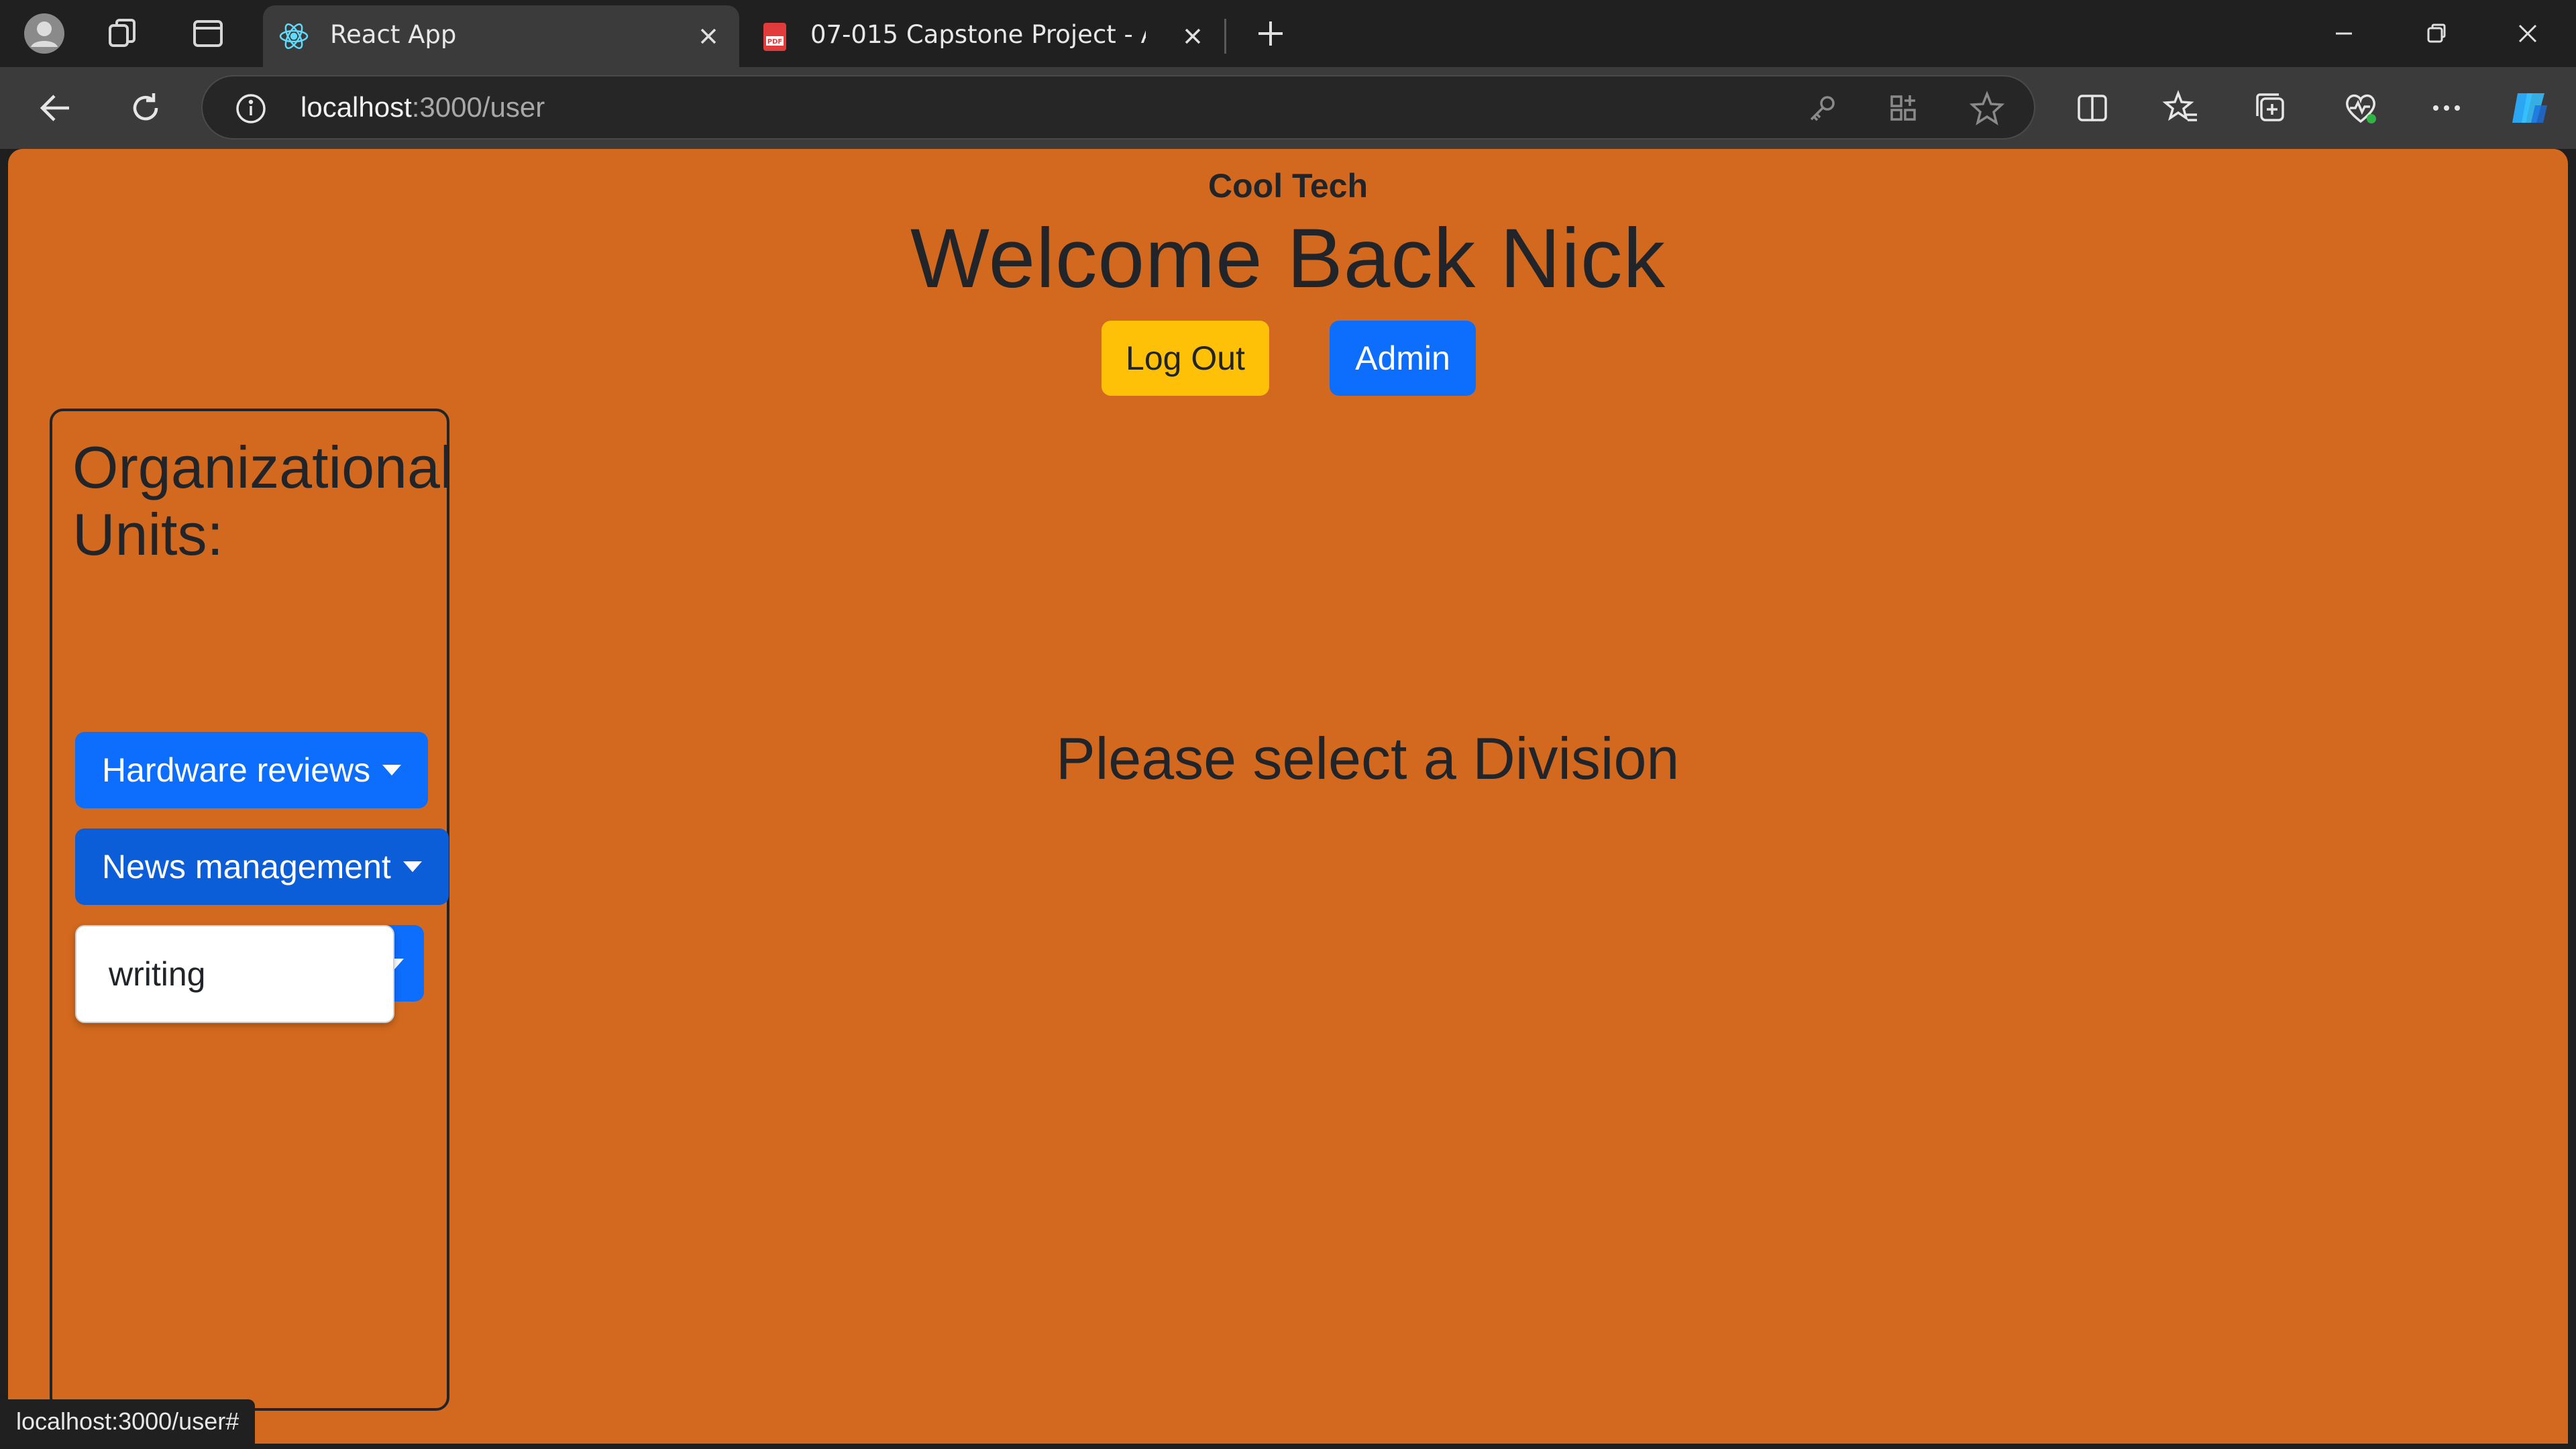 This screenshot has width=2576, height=1449. I want to click on select-division-message: Please select a Division, so click(1368, 758).